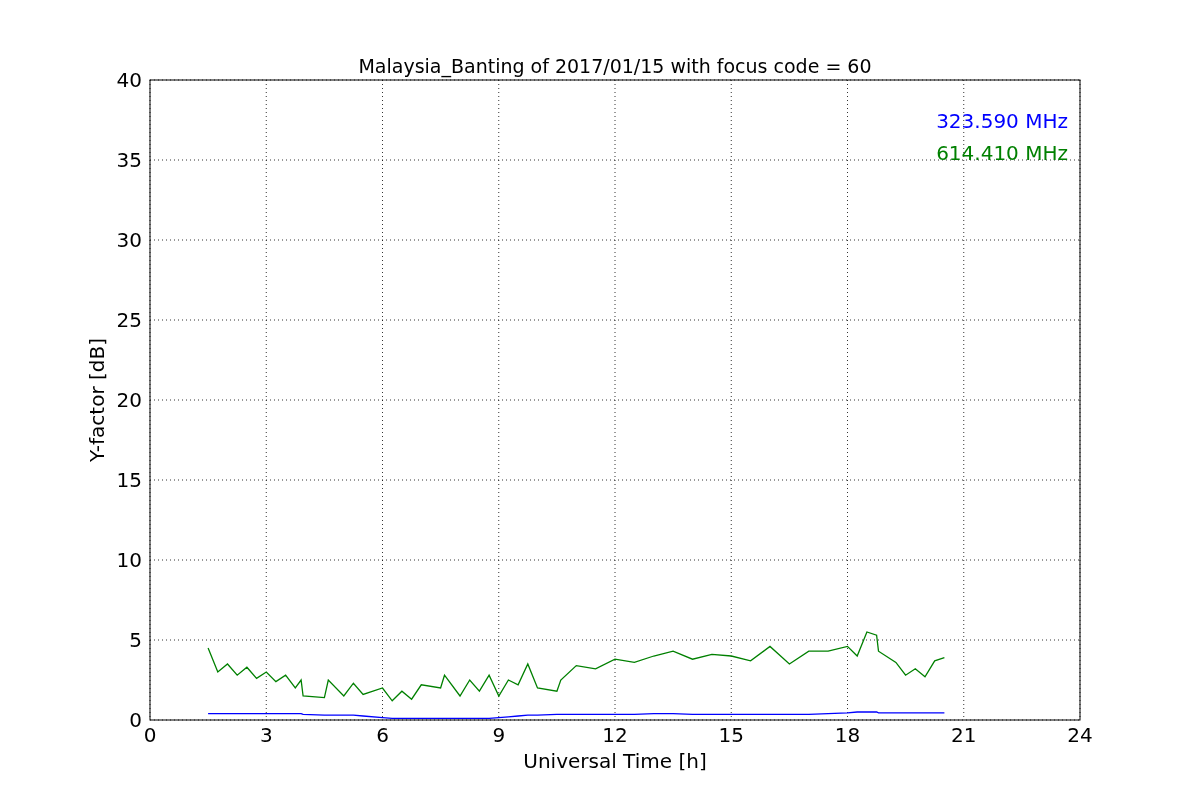 The image size is (1200, 800). What do you see at coordinates (1002, 153) in the screenshot?
I see `legend-label: 614.410 MHz` at bounding box center [1002, 153].